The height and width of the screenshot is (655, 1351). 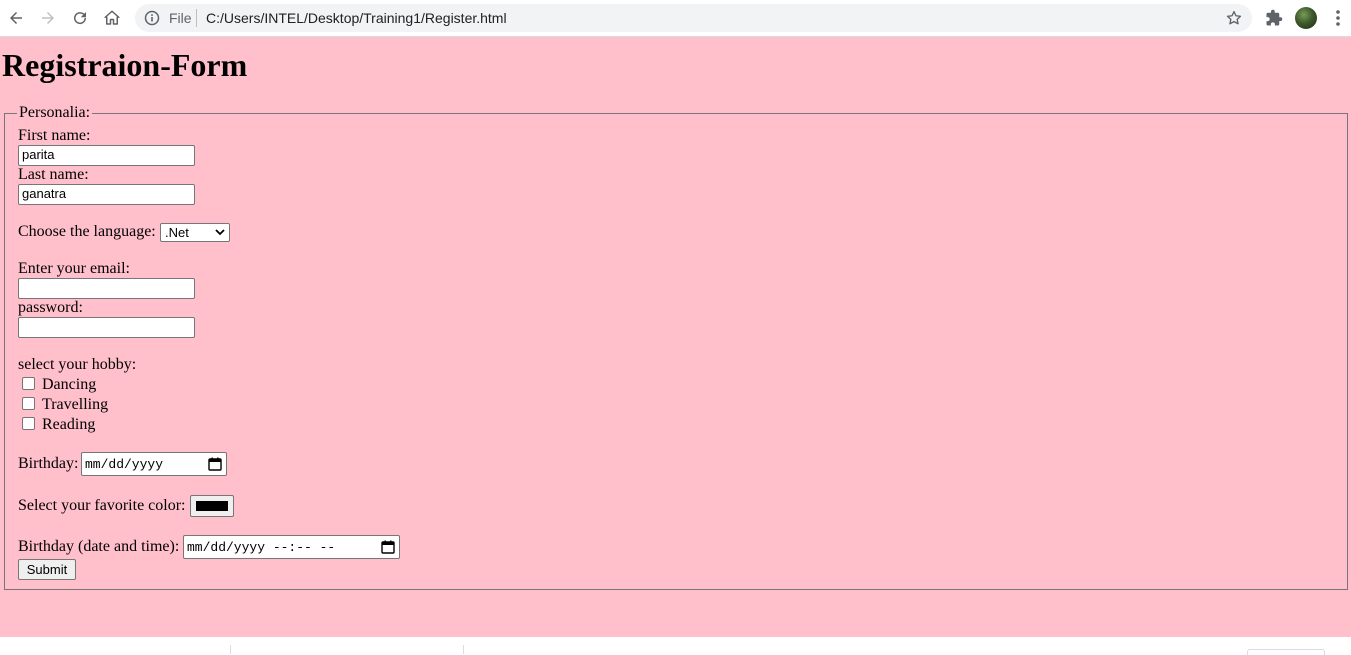 I want to click on hobby-label-reading: Reading, so click(x=69, y=424).